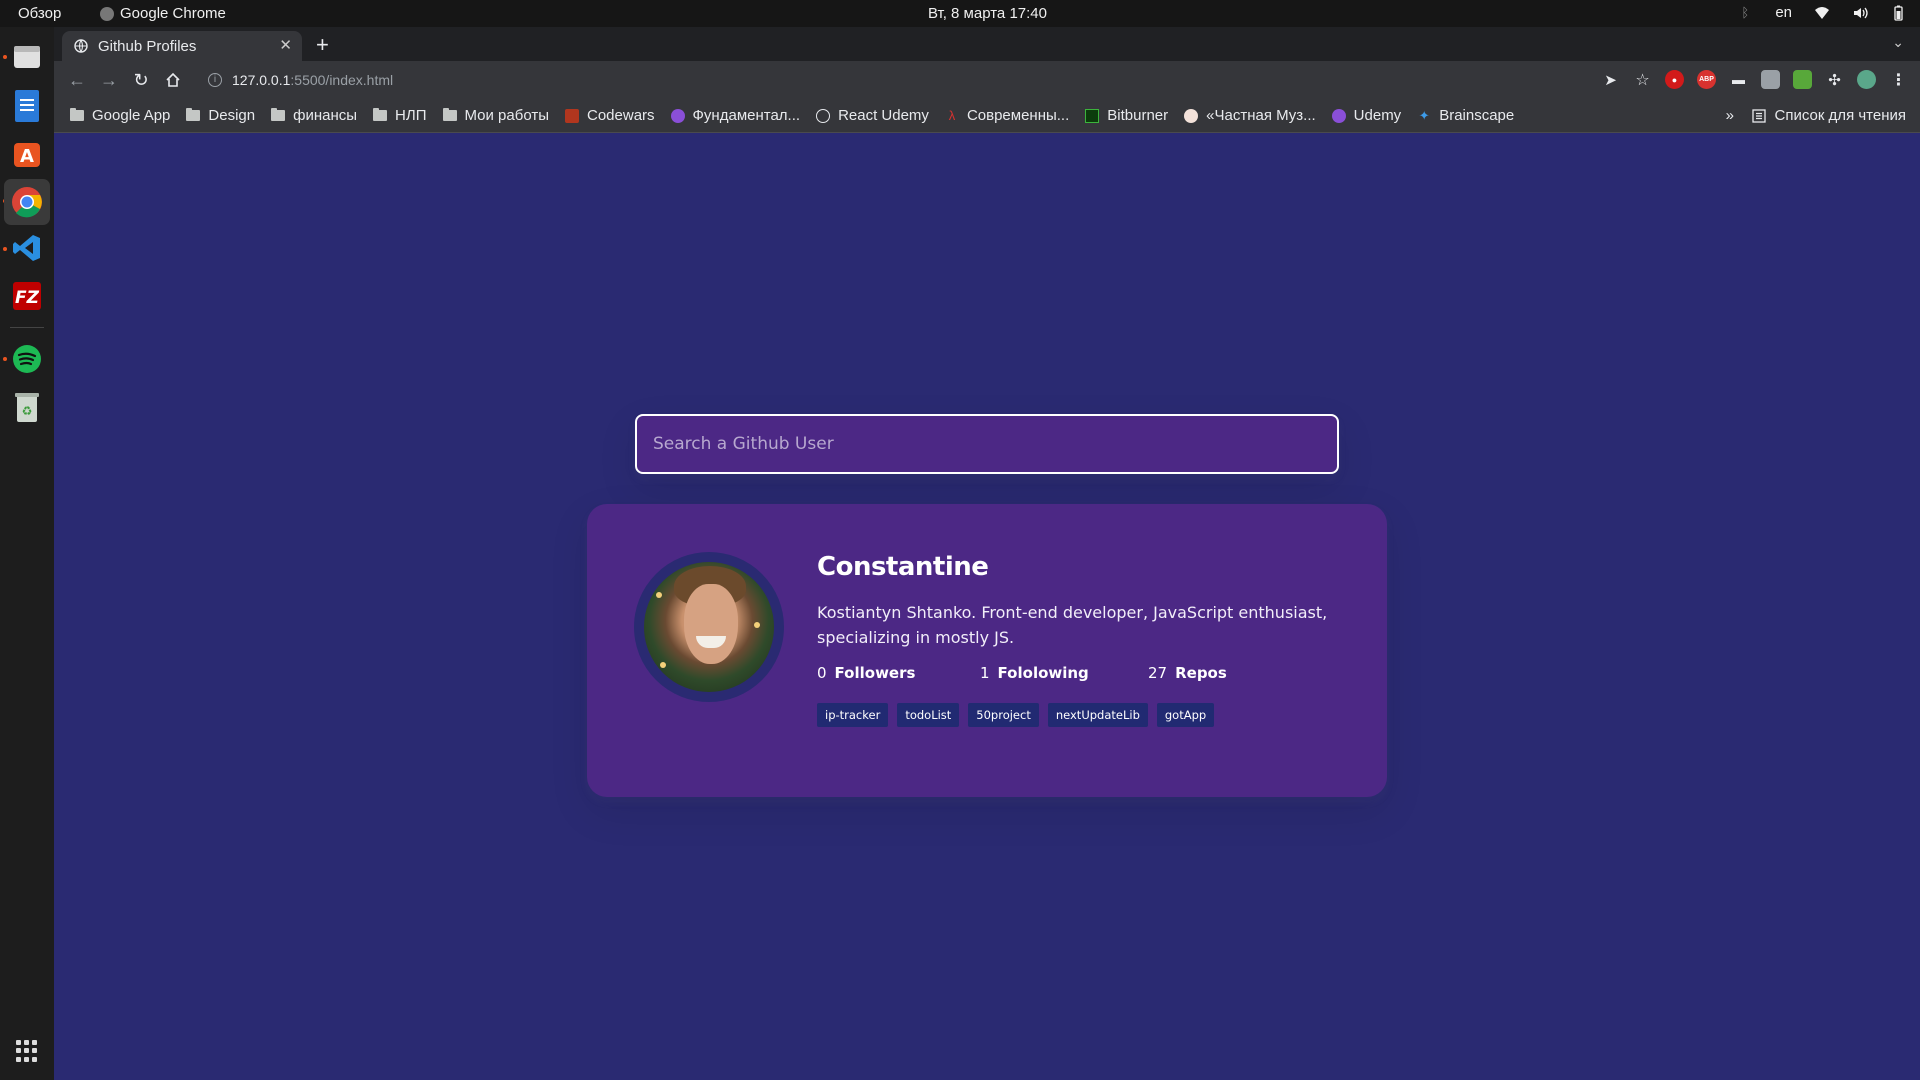 The width and height of the screenshot is (1920, 1080). Describe the element at coordinates (1770, 79) in the screenshot. I see `screenshot-extension-icon` at that location.